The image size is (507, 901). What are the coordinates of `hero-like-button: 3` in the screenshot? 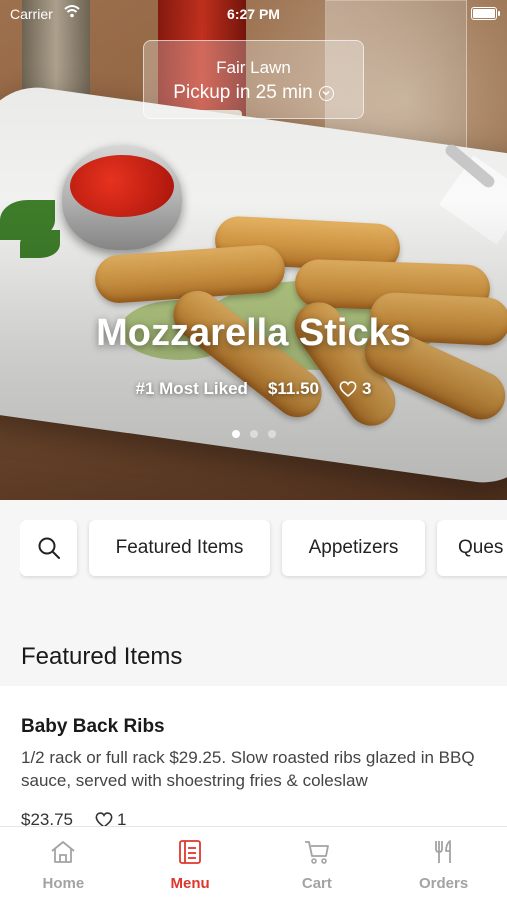 It's located at (355, 389).